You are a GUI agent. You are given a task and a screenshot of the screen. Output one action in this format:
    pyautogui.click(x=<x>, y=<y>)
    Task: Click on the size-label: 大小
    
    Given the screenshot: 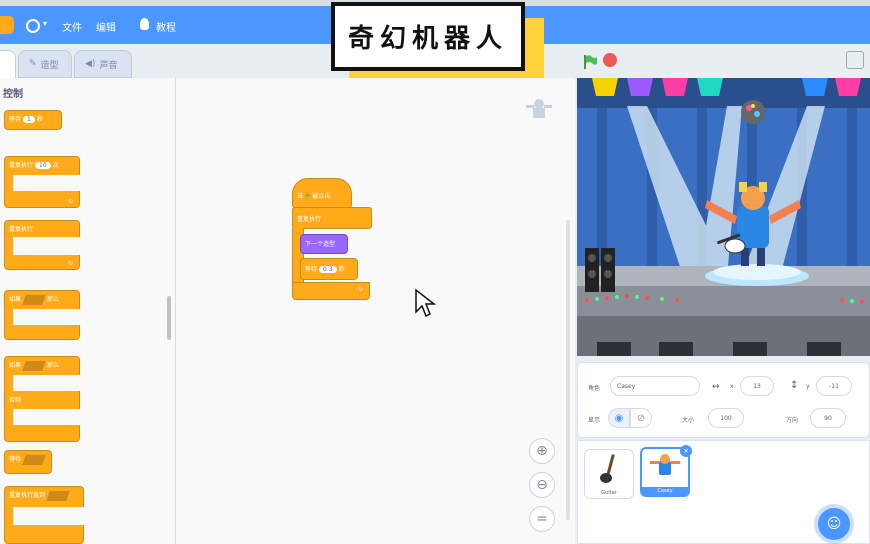 What is the action you would take?
    pyautogui.click(x=688, y=420)
    